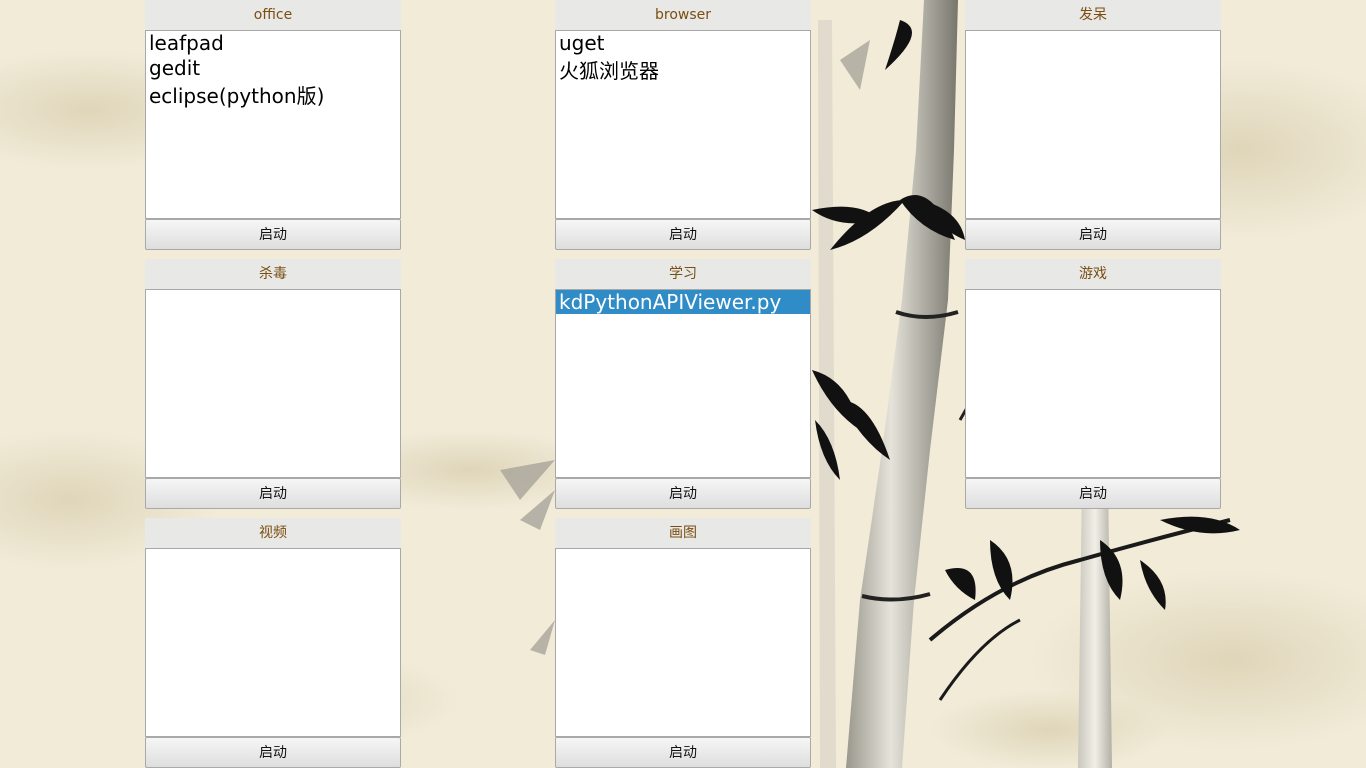 Image resolution: width=1366 pixels, height=768 pixels. I want to click on panel-title: 画图, so click(683, 533).